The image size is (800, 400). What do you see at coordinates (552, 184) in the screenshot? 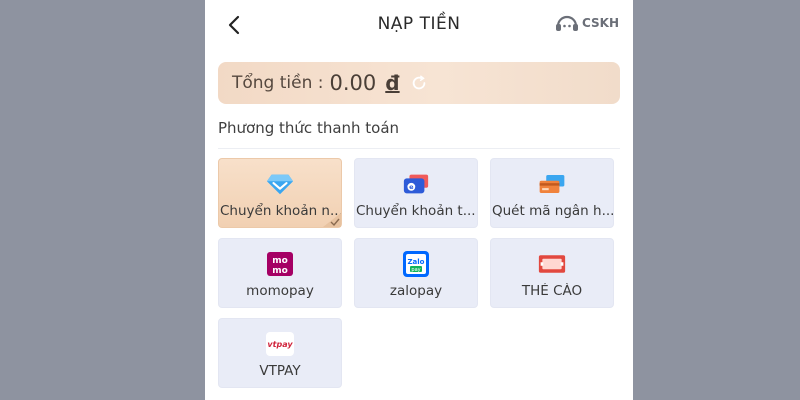
I see `bank-cards-icon` at bounding box center [552, 184].